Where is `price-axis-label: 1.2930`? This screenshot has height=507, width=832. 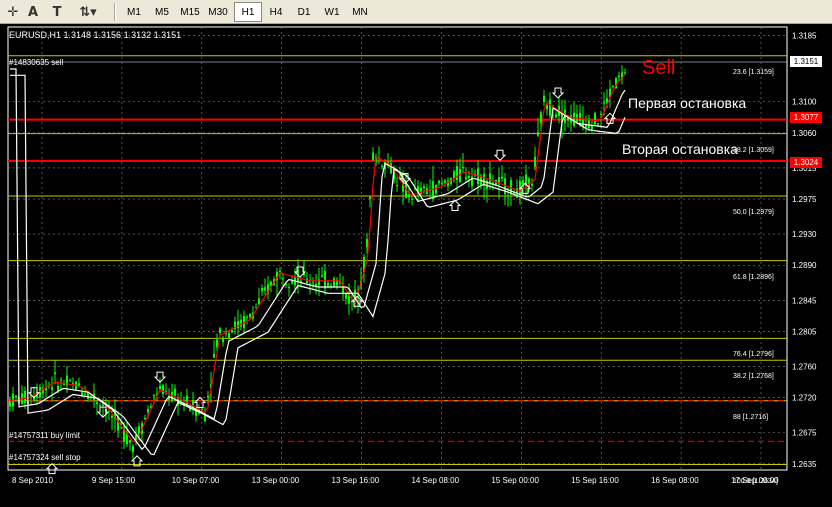
price-axis-label: 1.2930 is located at coordinates (804, 234).